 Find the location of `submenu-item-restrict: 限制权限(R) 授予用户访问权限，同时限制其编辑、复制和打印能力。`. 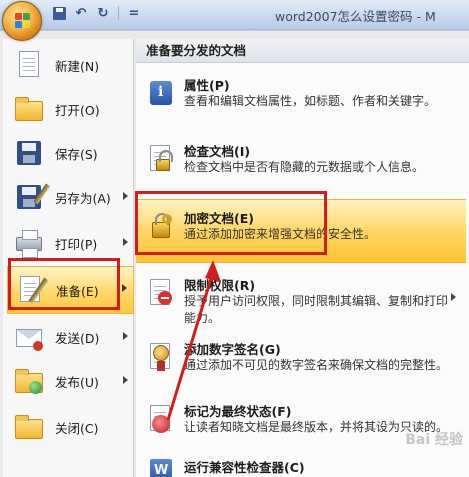

submenu-item-restrict: 限制权限(R) 授予用户访问权限，同时限制其编辑、复制和打印能力。 is located at coordinates (301, 298).